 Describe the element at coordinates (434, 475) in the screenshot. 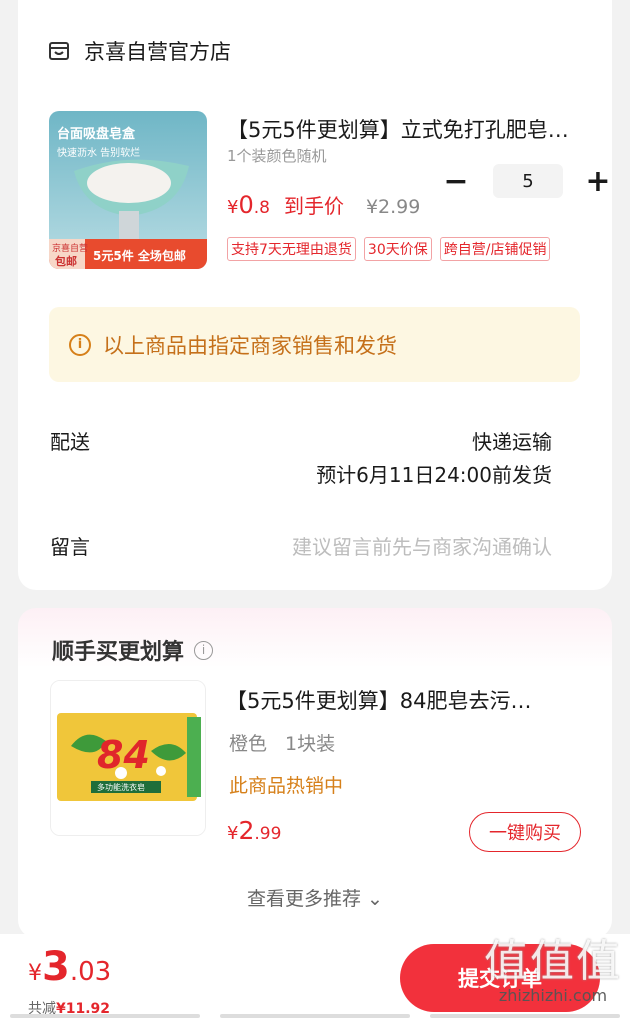

I see `delivery-eta: 预计6月11日24:00前发货` at that location.